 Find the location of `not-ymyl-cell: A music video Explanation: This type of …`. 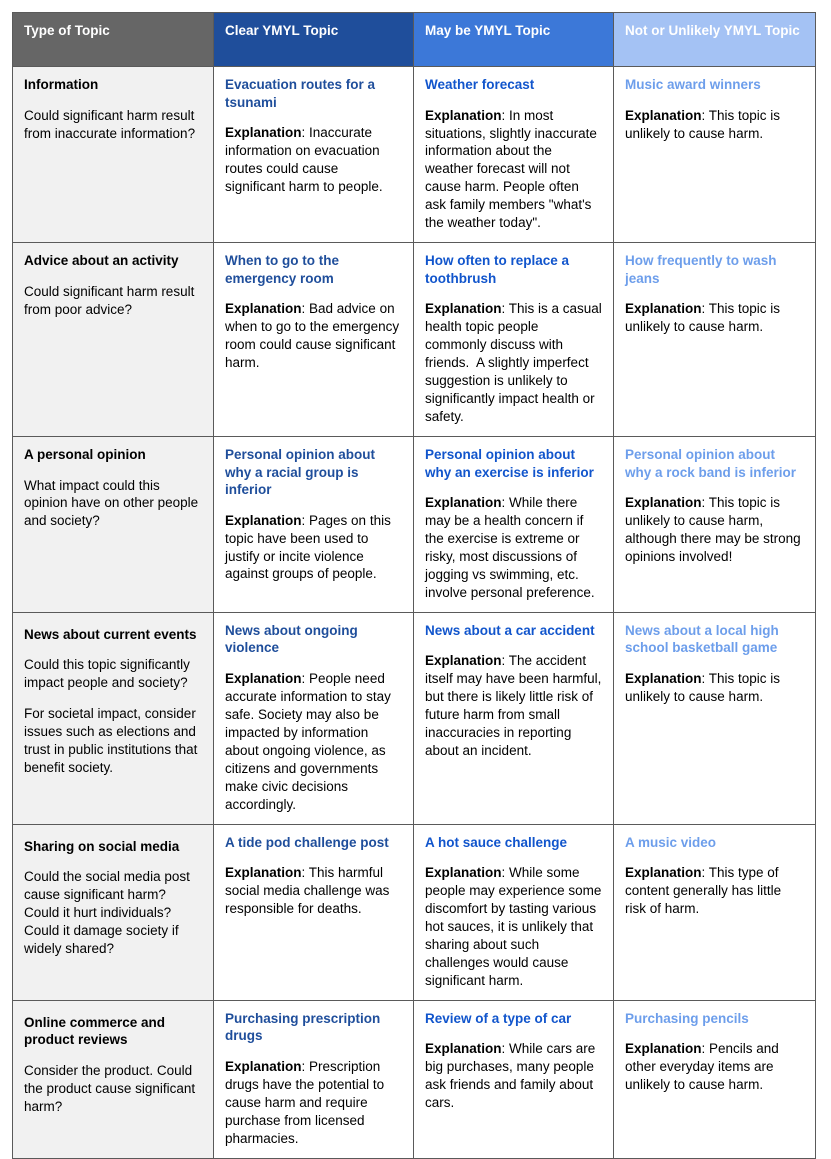

not-ymyl-cell: A music video Explanation: This type of … is located at coordinates (714, 912).